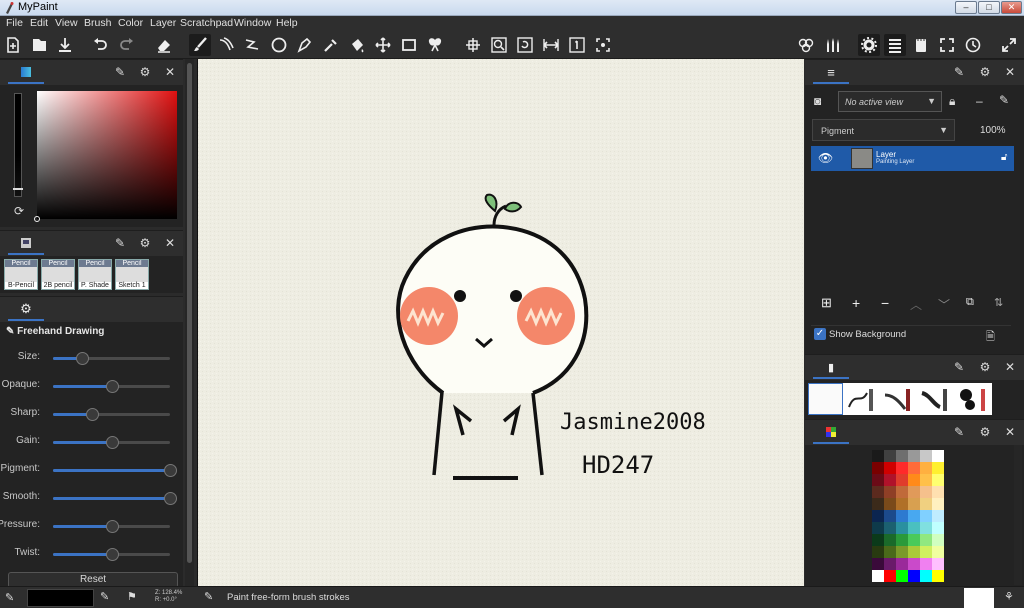 This screenshot has width=1024, height=608. I want to click on menu-color: Color, so click(130, 23).